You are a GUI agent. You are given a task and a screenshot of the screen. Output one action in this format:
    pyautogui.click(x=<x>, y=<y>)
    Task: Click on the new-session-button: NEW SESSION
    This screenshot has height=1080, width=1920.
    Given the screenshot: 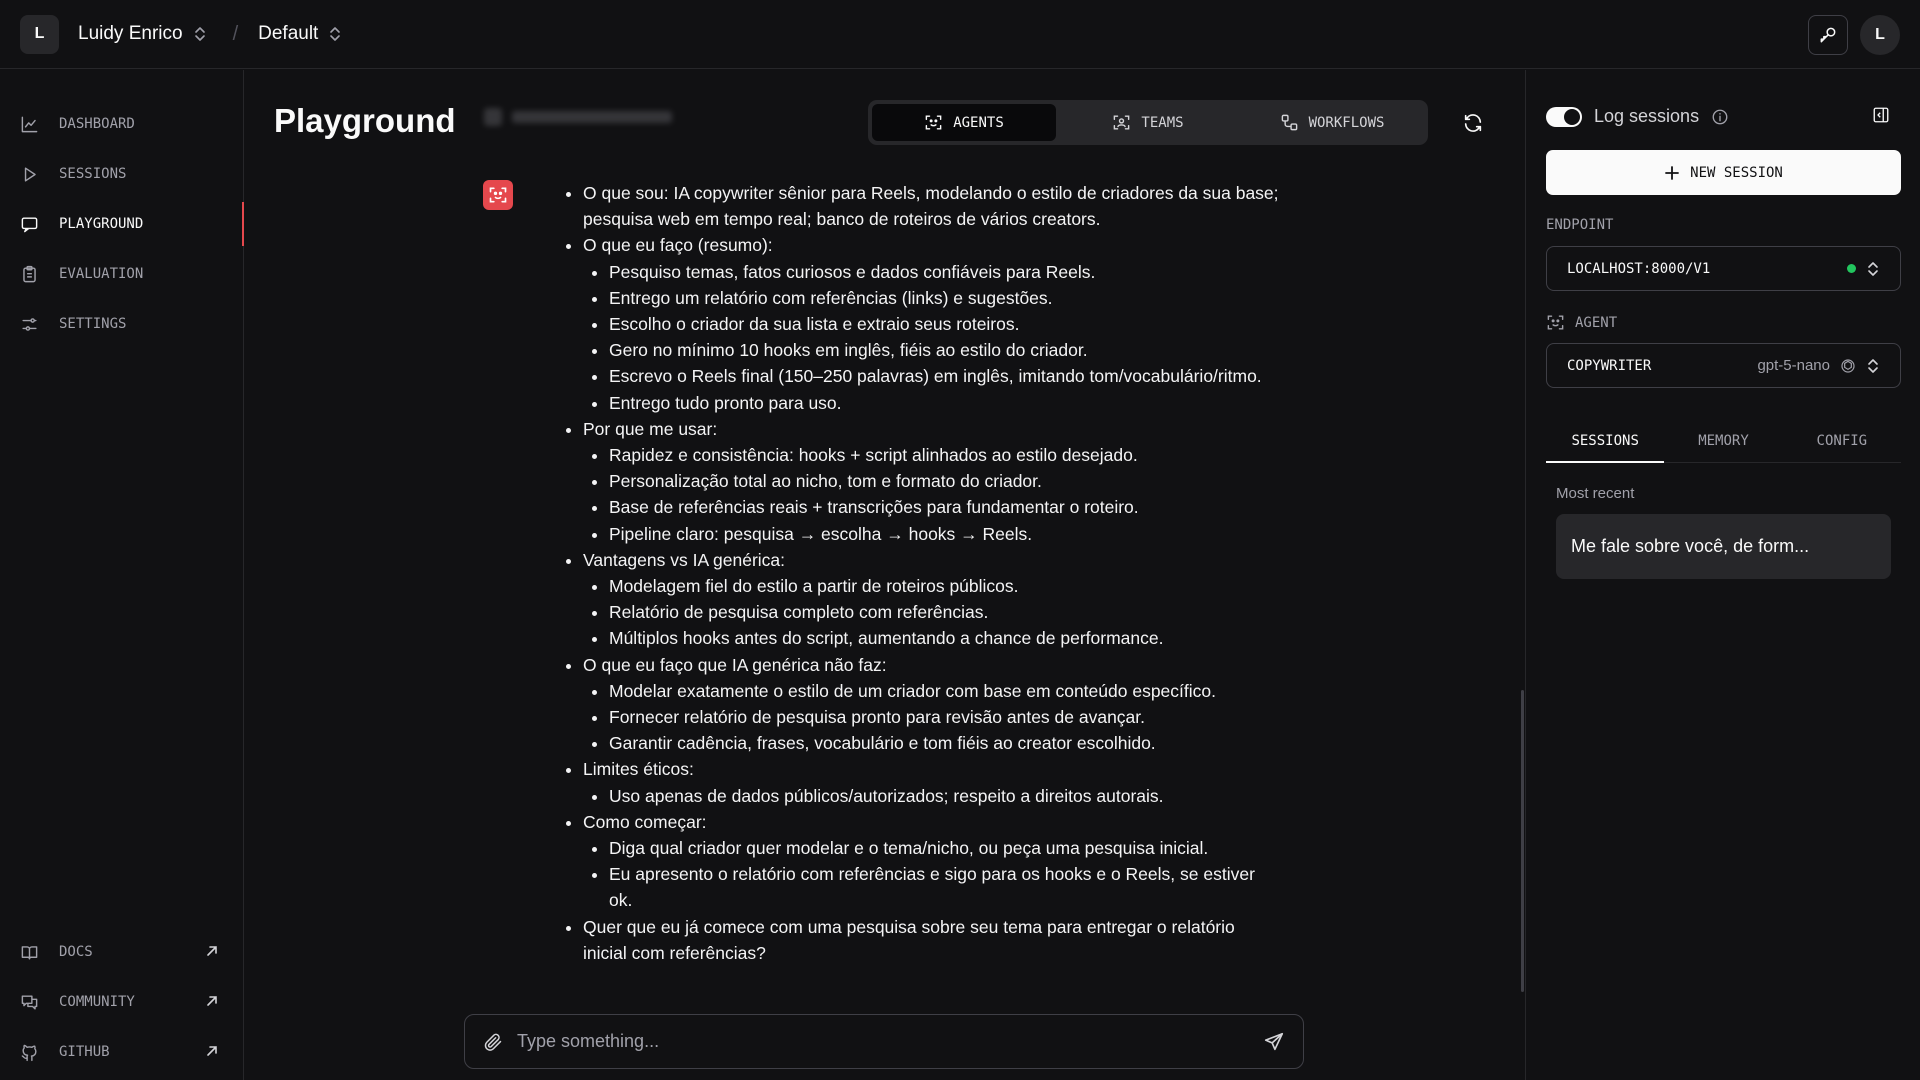 What is the action you would take?
    pyautogui.click(x=1723, y=172)
    